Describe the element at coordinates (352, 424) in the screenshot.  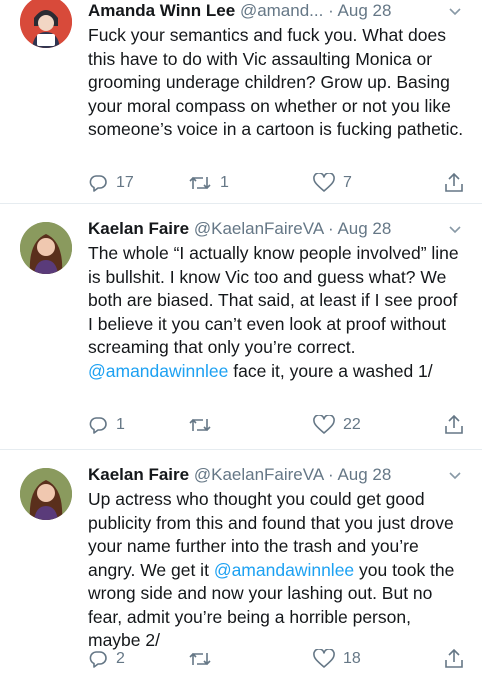
I see `like-count: 22` at that location.